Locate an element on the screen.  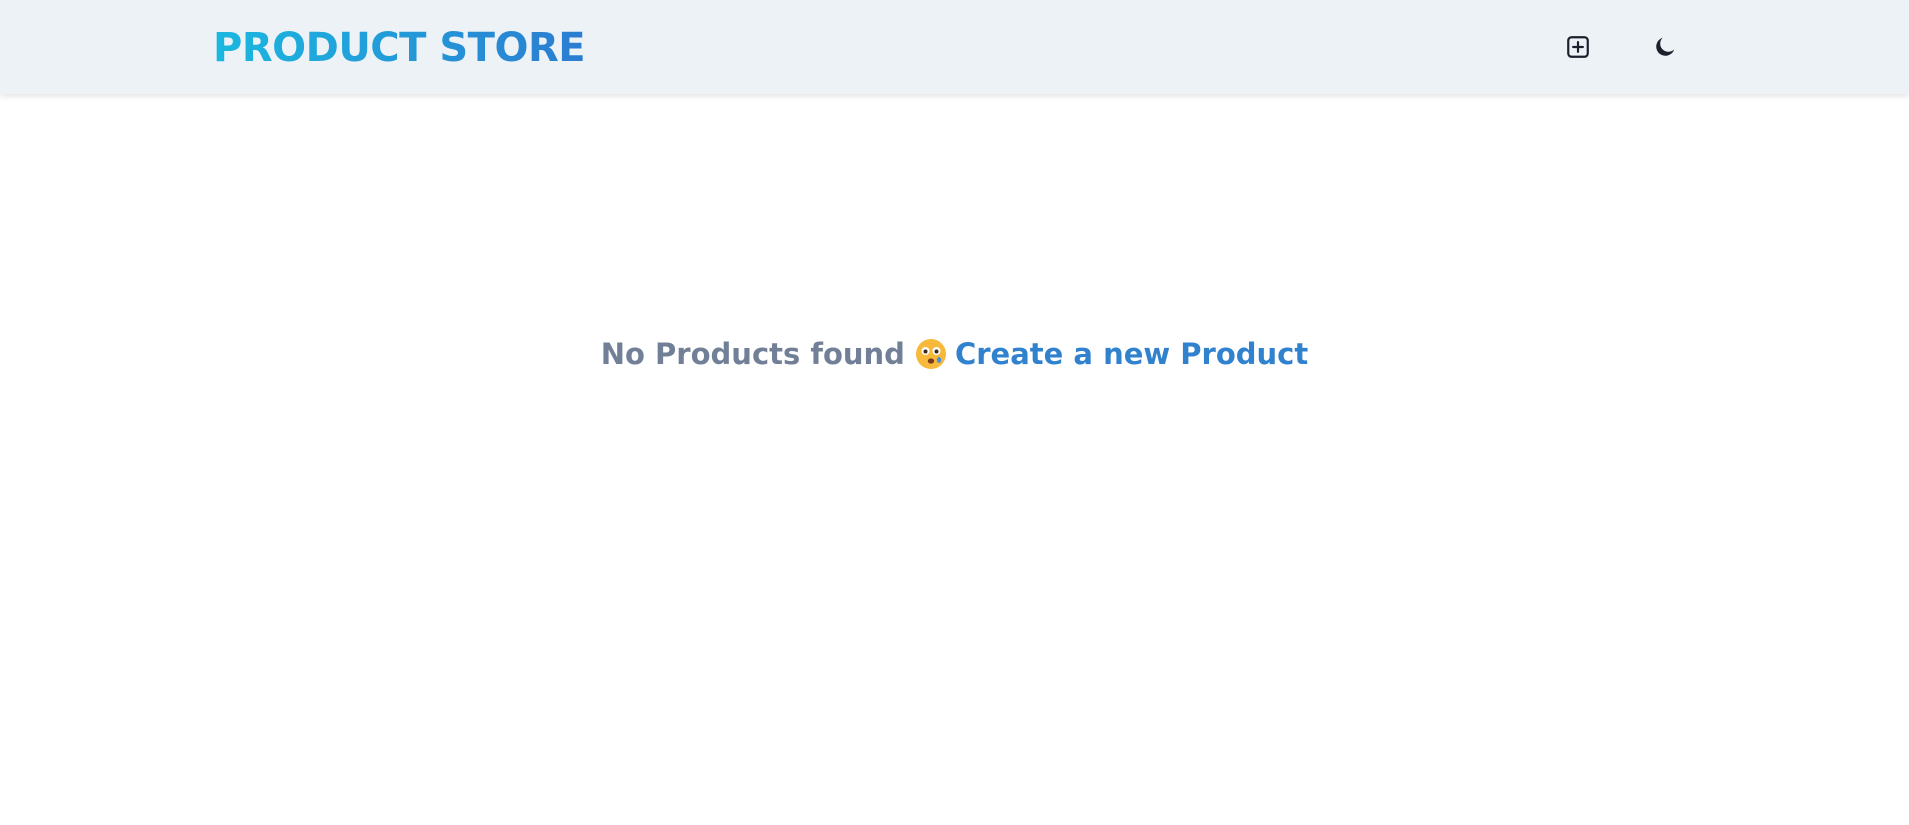
sad-face-emoji-icon is located at coordinates (931, 359).